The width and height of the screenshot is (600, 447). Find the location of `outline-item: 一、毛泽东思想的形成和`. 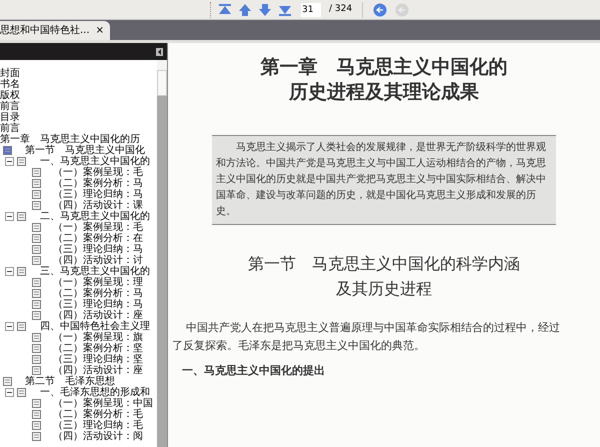

outline-item: 一、毛泽东思想的形成和 is located at coordinates (95, 392).